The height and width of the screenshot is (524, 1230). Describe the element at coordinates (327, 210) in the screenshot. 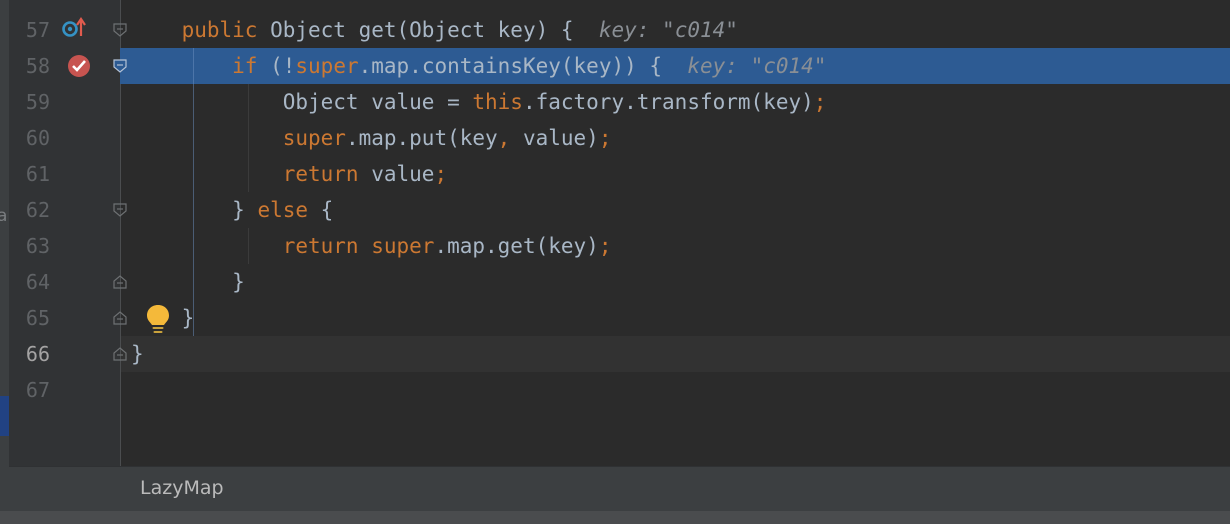

I see `code-token: {` at that location.